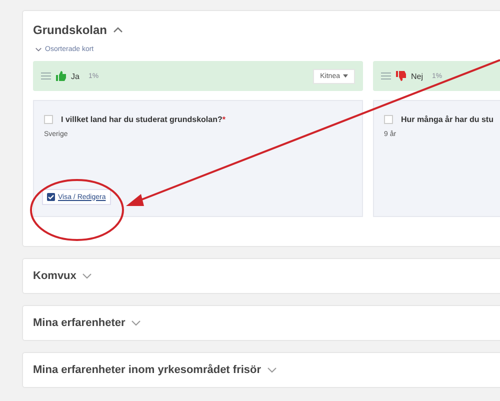 This screenshot has width=500, height=401. I want to click on section-title: Grundskolan, so click(70, 30).